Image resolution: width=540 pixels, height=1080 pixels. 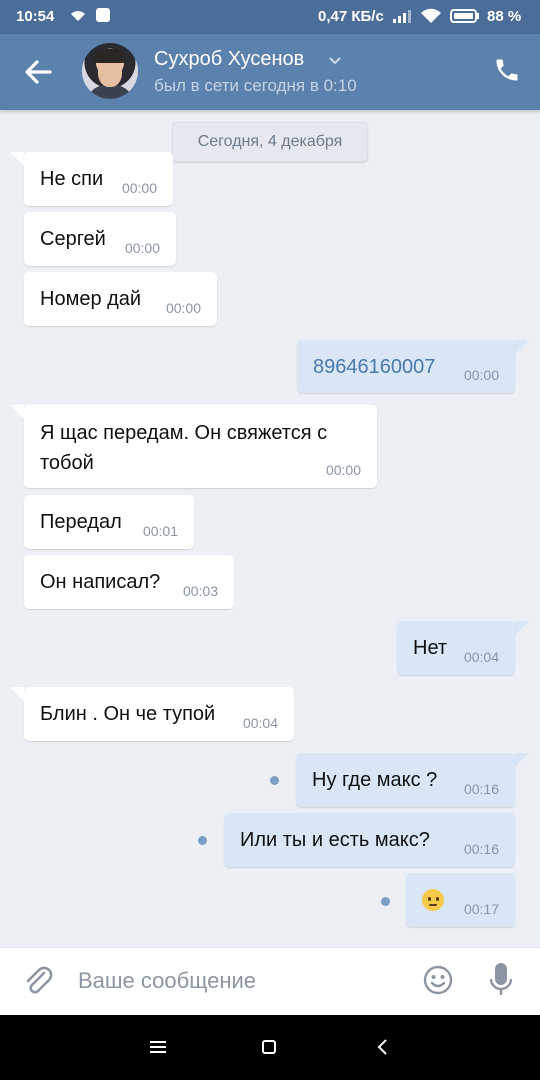 What do you see at coordinates (158, 1047) in the screenshot?
I see `menu-icon` at bounding box center [158, 1047].